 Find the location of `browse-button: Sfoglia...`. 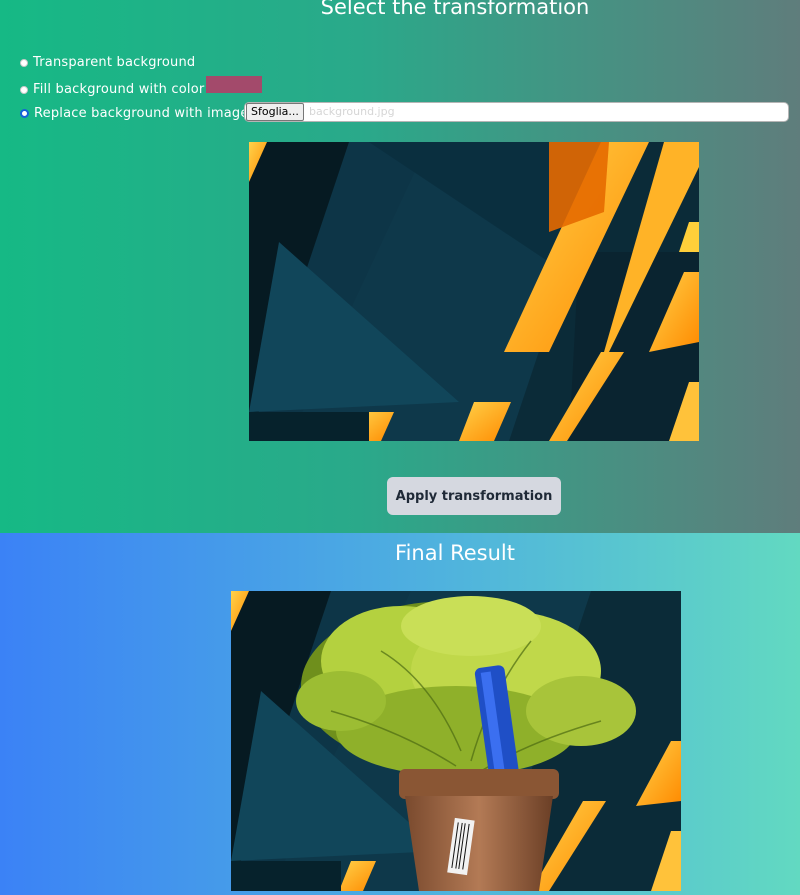

browse-button: Sfoglia... is located at coordinates (275, 112).